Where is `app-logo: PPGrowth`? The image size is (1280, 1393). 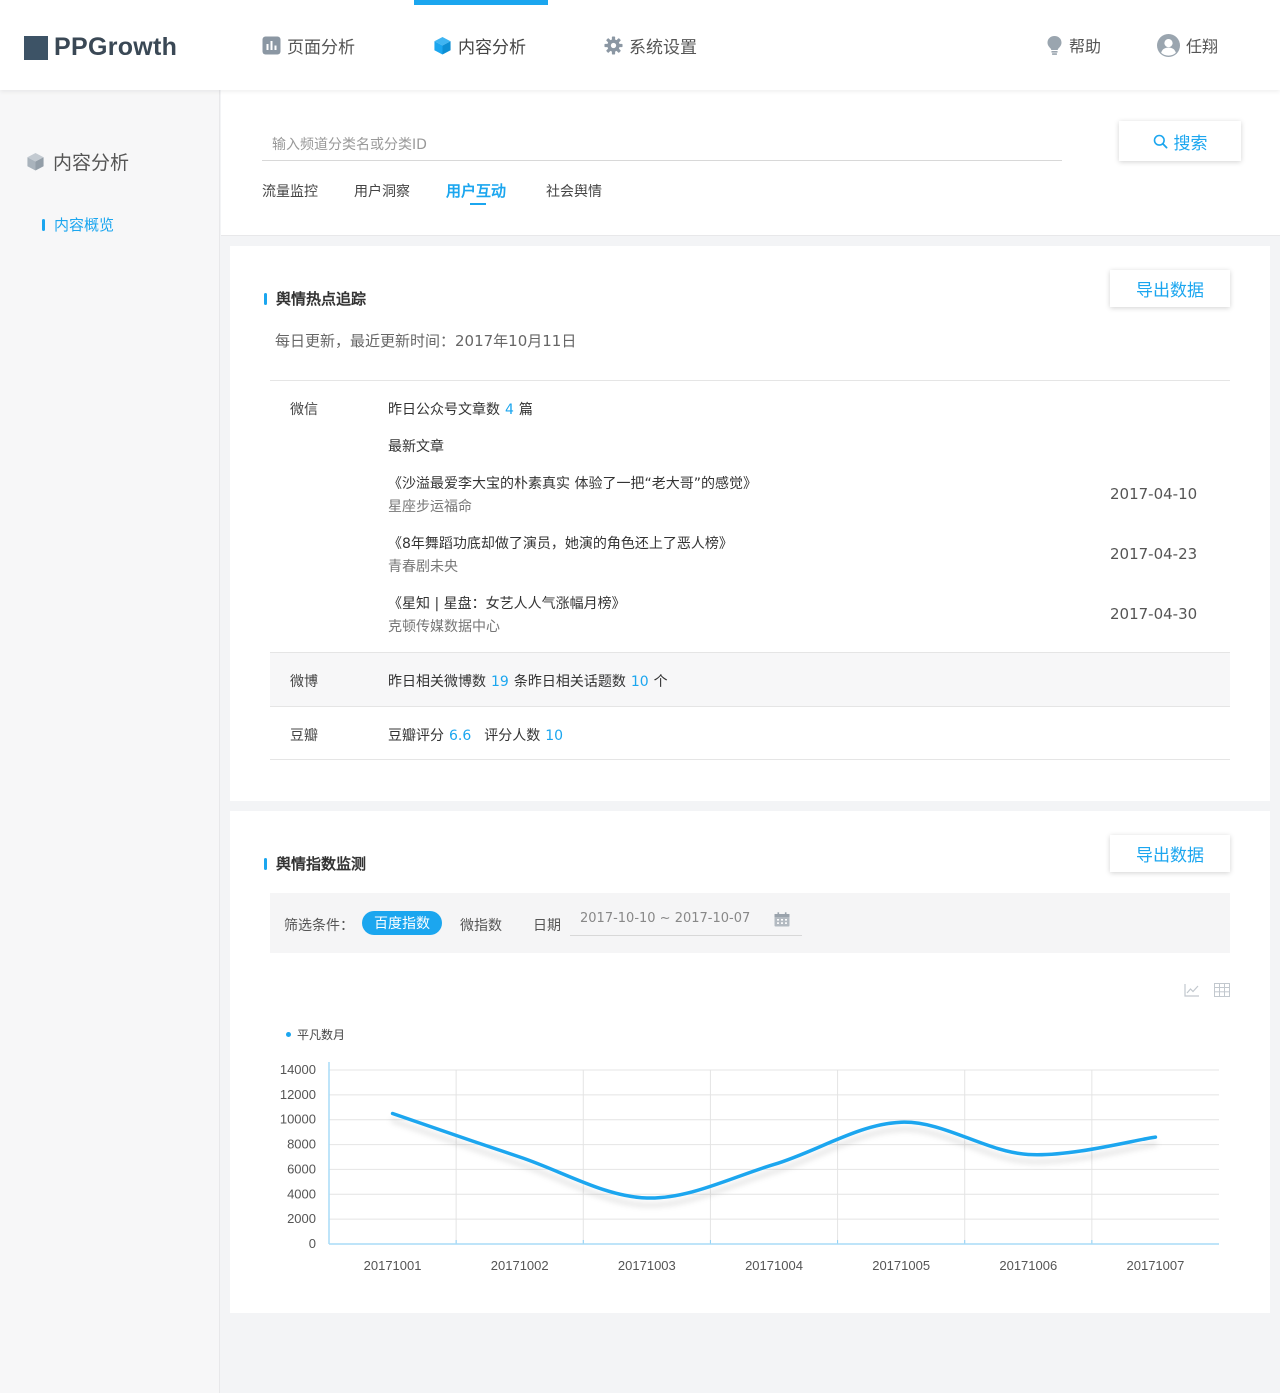
app-logo: PPGrowth is located at coordinates (100, 47).